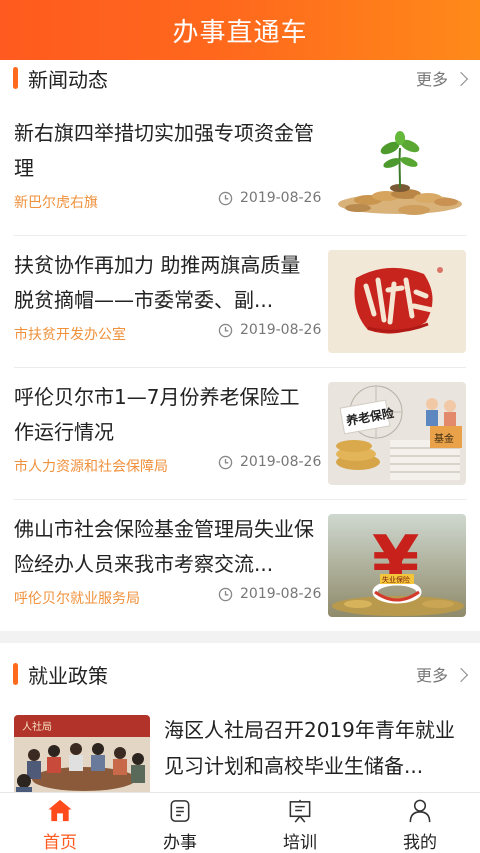  I want to click on news-source: 新巴尔虎右旗, so click(56, 203).